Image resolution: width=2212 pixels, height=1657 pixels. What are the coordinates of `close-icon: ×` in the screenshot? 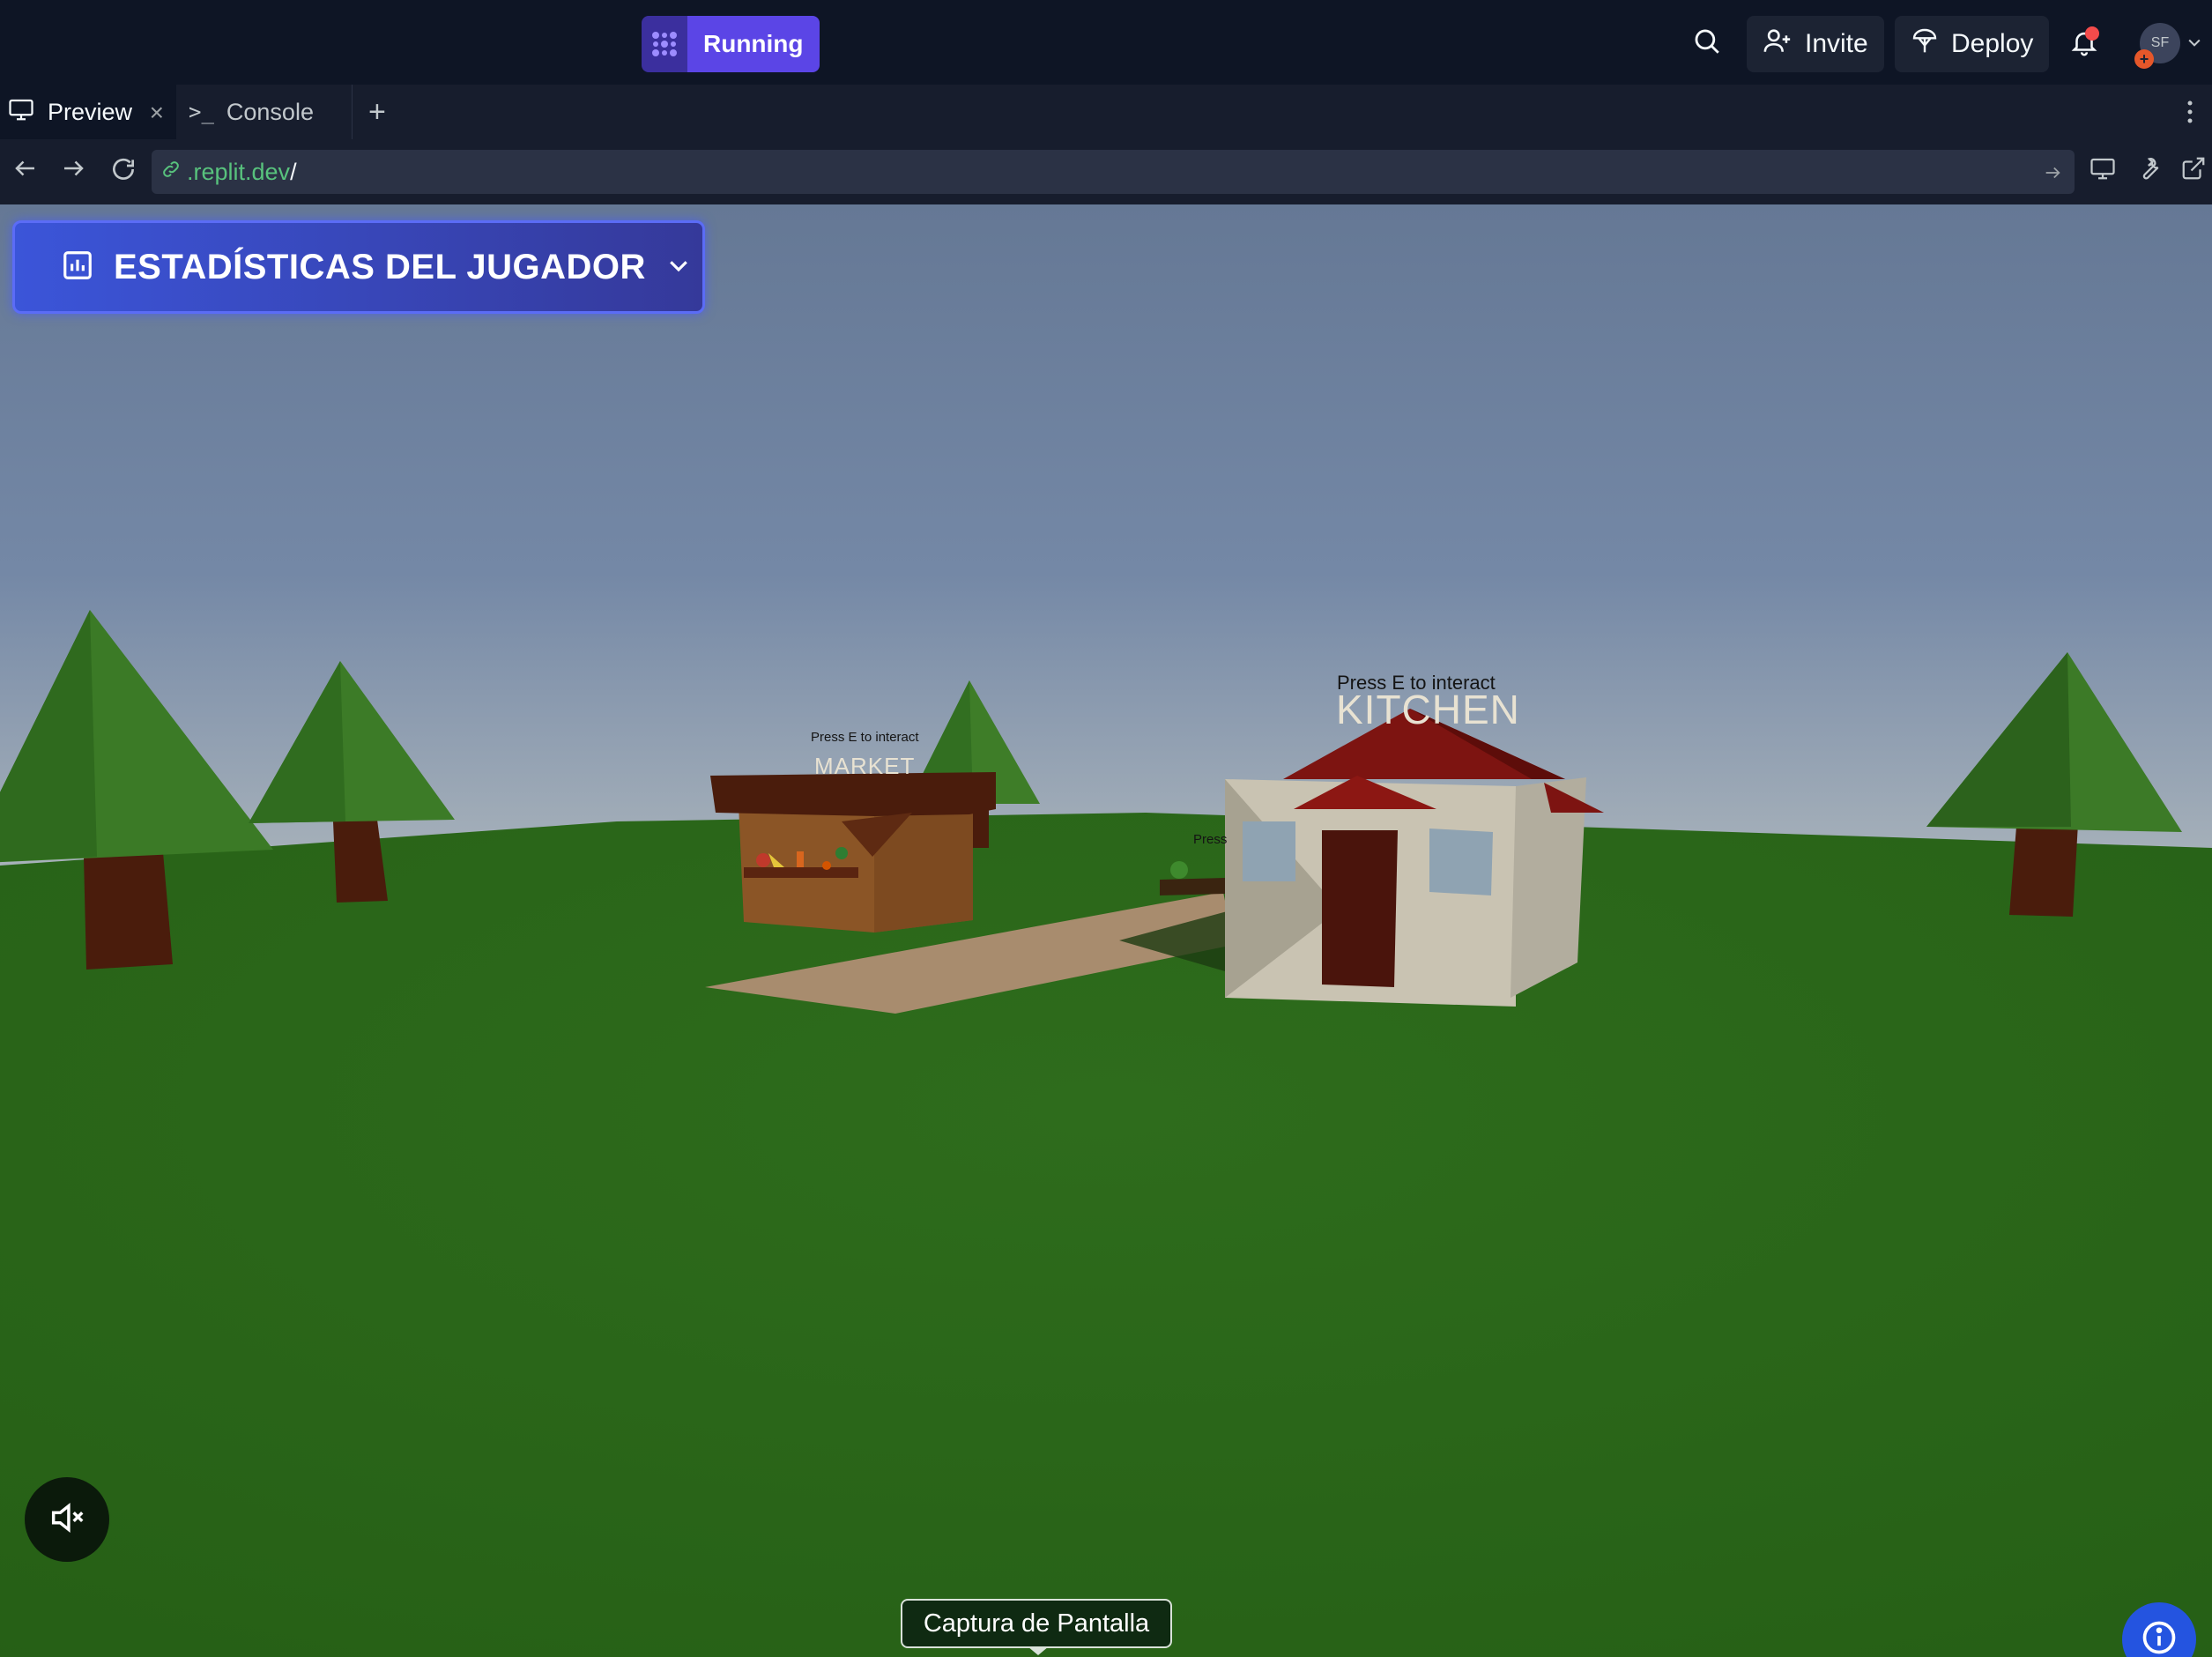 It's located at (157, 113).